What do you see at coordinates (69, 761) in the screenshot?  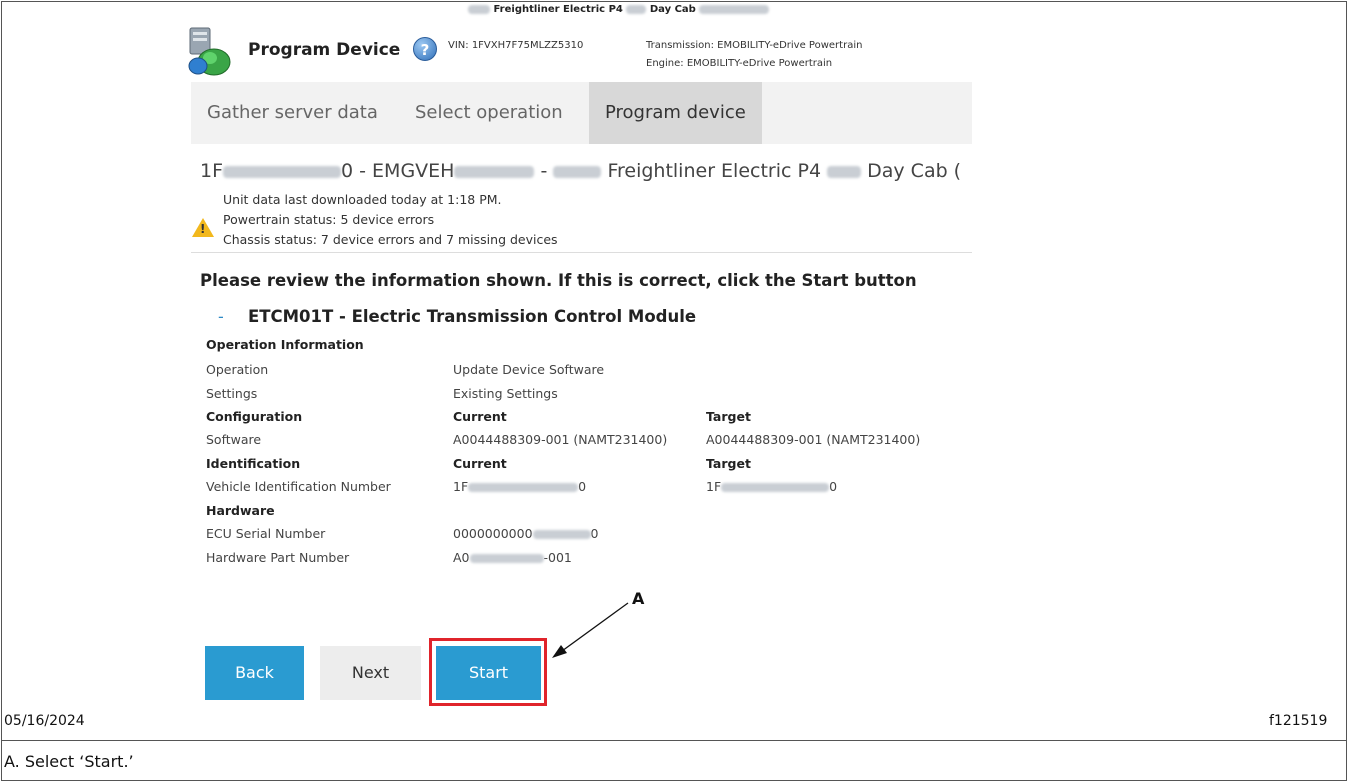 I see `figure-caption: A. Select ‘Start.’` at bounding box center [69, 761].